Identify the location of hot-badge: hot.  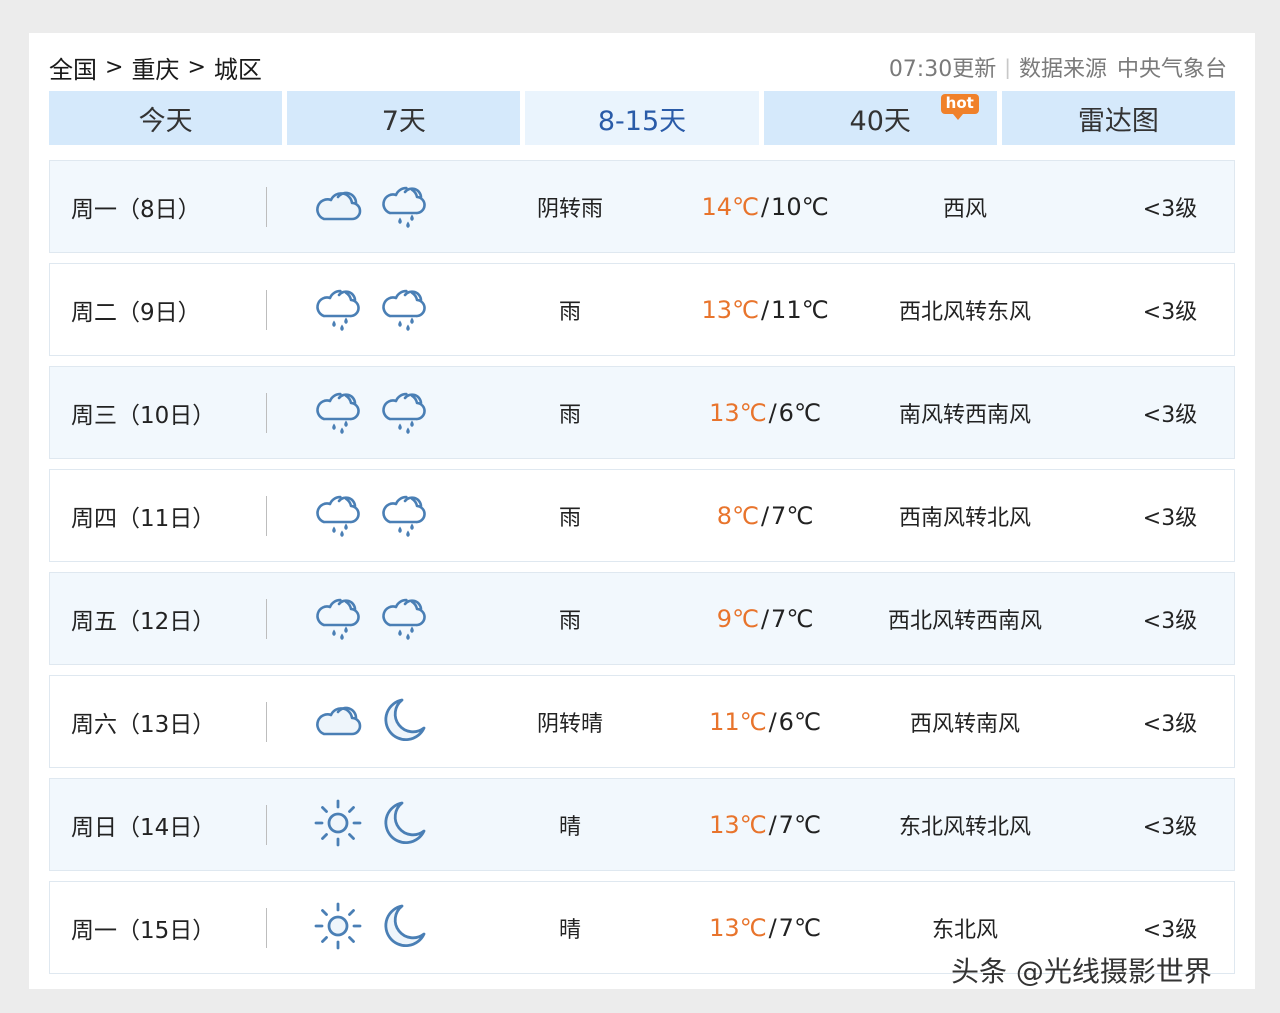
(959, 107).